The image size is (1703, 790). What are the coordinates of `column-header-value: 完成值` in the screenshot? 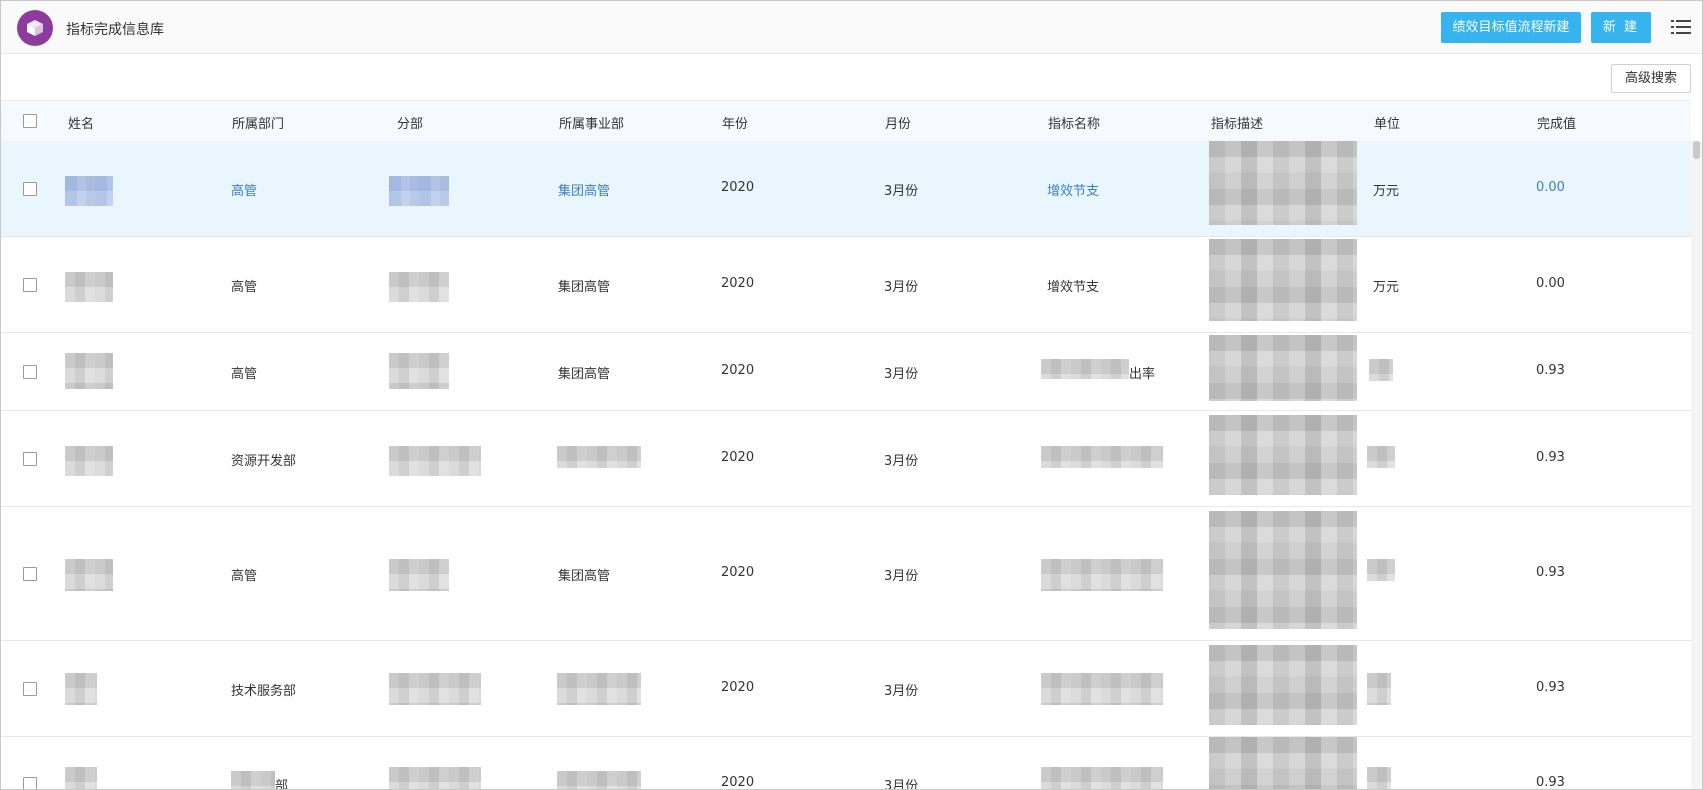 It's located at (1556, 122).